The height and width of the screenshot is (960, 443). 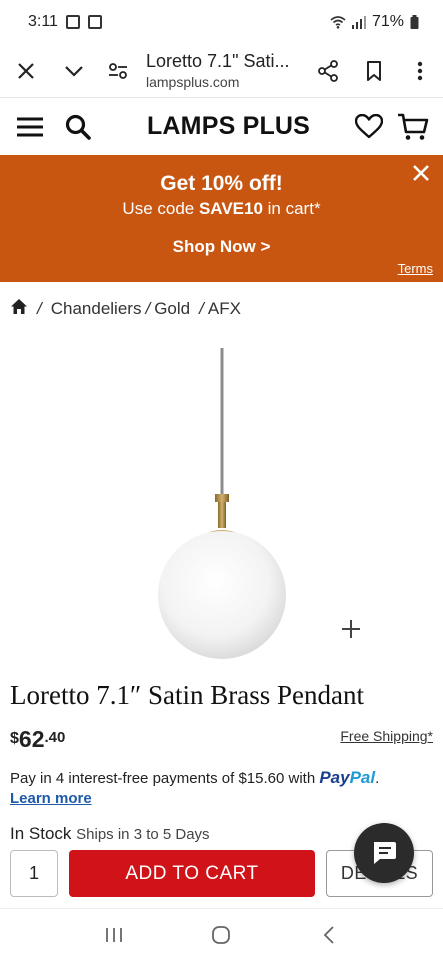 What do you see at coordinates (160, 208) in the screenshot?
I see `promo-sub-prefix: Use code` at bounding box center [160, 208].